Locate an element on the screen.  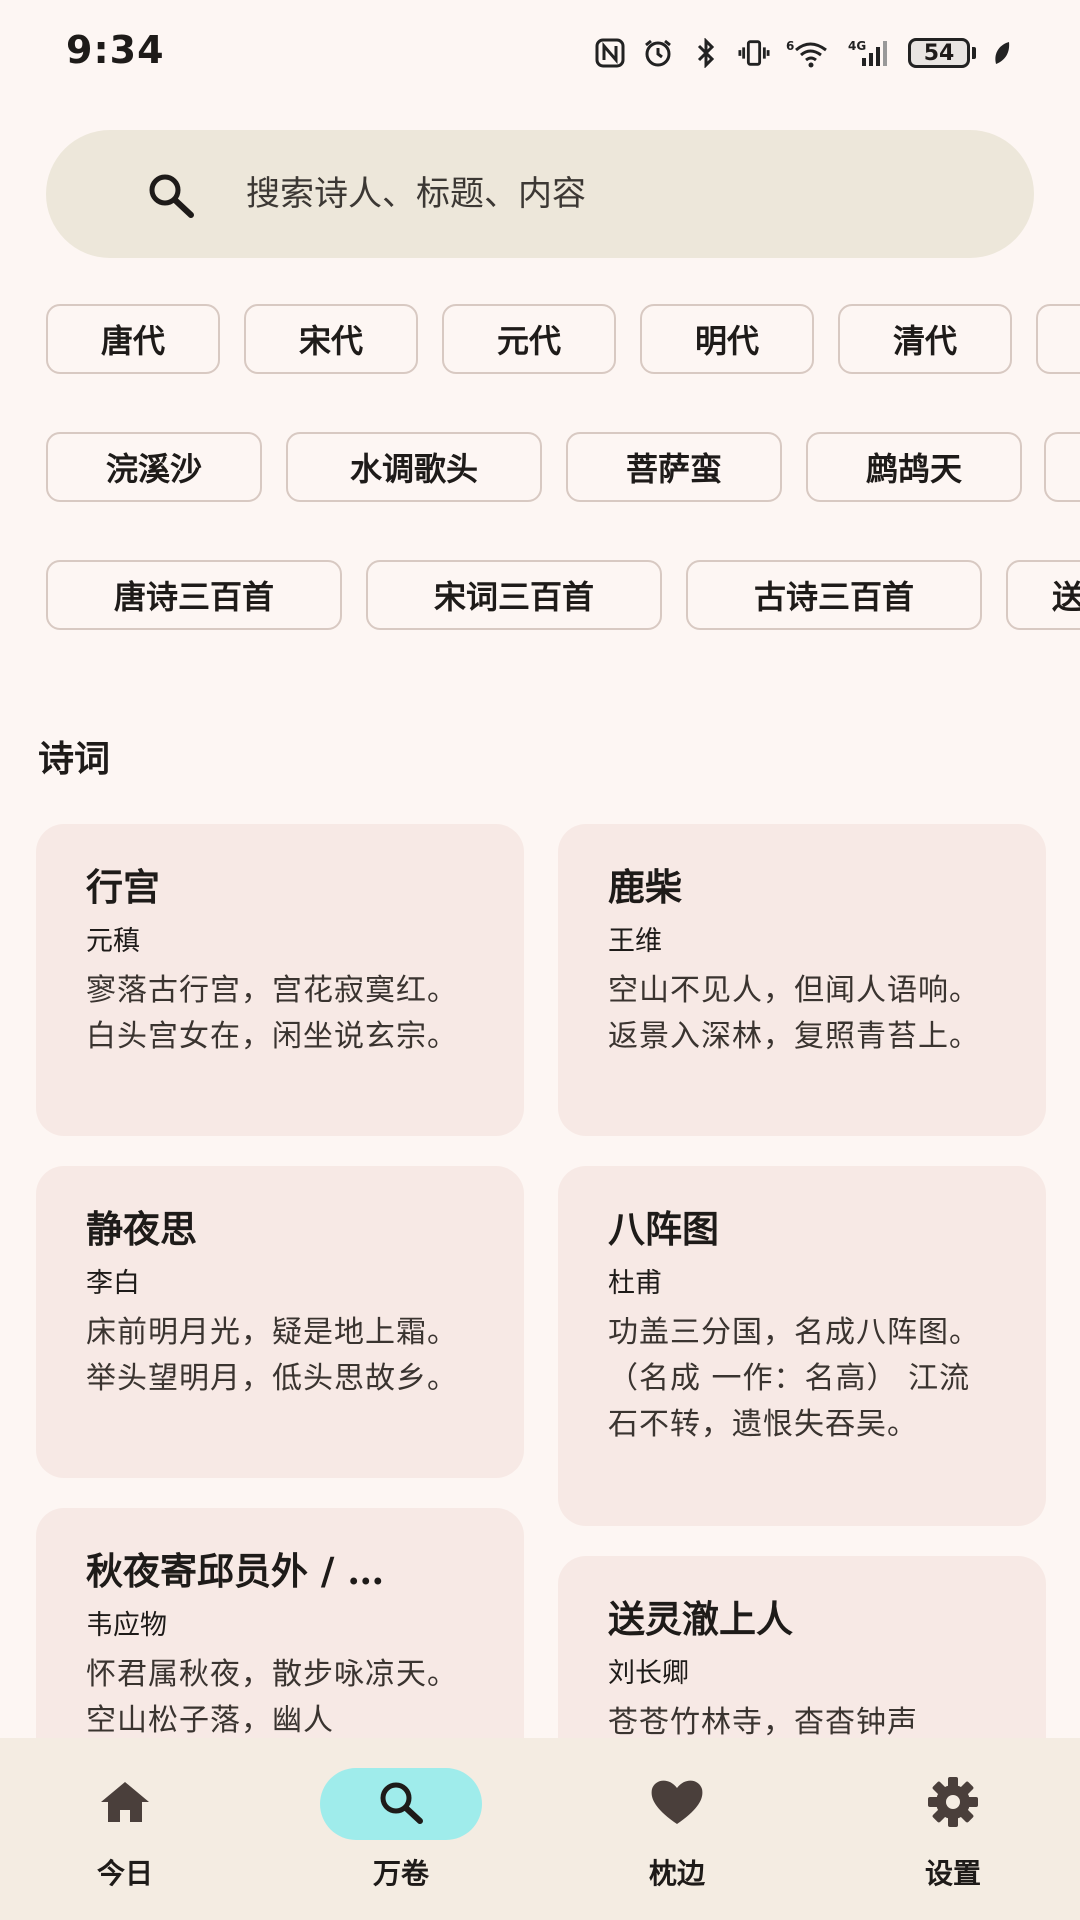
bottom-nav: 今日 万卷 枕边 设置 is located at coordinates (540, 1829).